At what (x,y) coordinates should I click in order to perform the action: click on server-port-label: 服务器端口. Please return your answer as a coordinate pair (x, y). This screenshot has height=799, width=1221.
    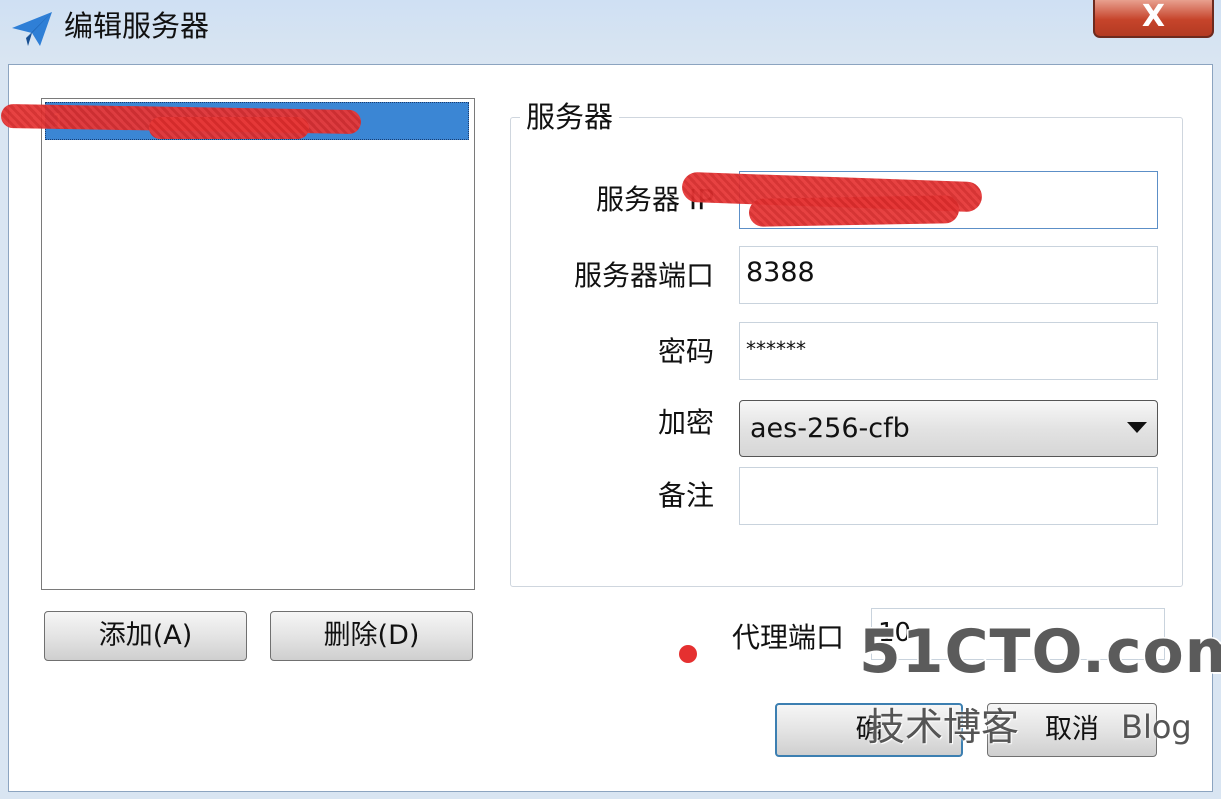
    Looking at the image, I should click on (643, 275).